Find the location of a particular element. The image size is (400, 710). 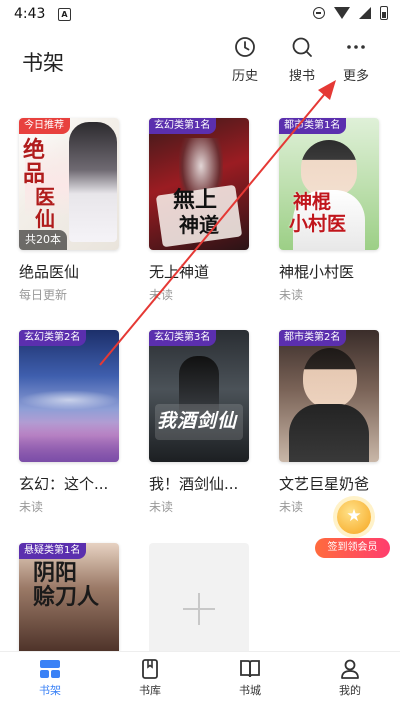

bookshelf-icon is located at coordinates (50, 669).